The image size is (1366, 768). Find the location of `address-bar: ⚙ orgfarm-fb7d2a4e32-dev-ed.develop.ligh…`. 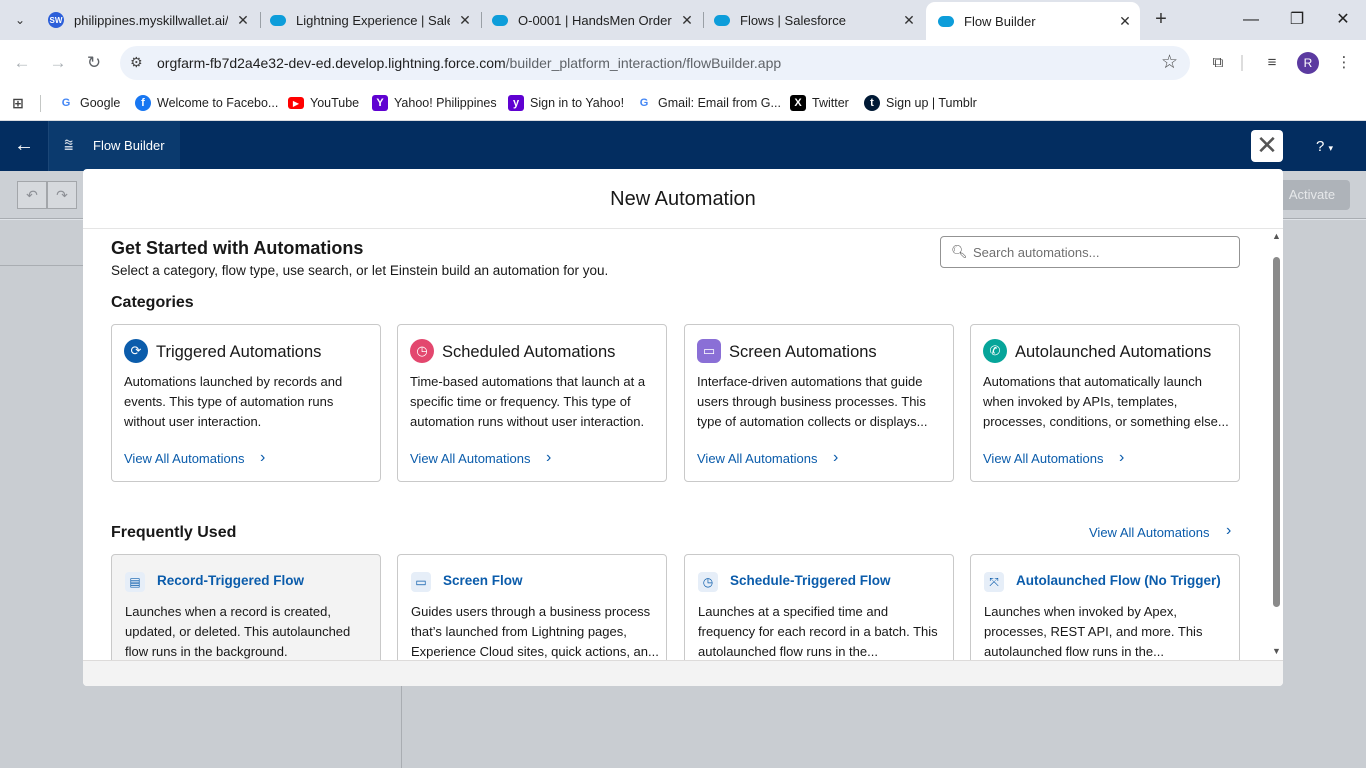

address-bar: ⚙ orgfarm-fb7d2a4e32-dev-ed.develop.ligh… is located at coordinates (655, 63).